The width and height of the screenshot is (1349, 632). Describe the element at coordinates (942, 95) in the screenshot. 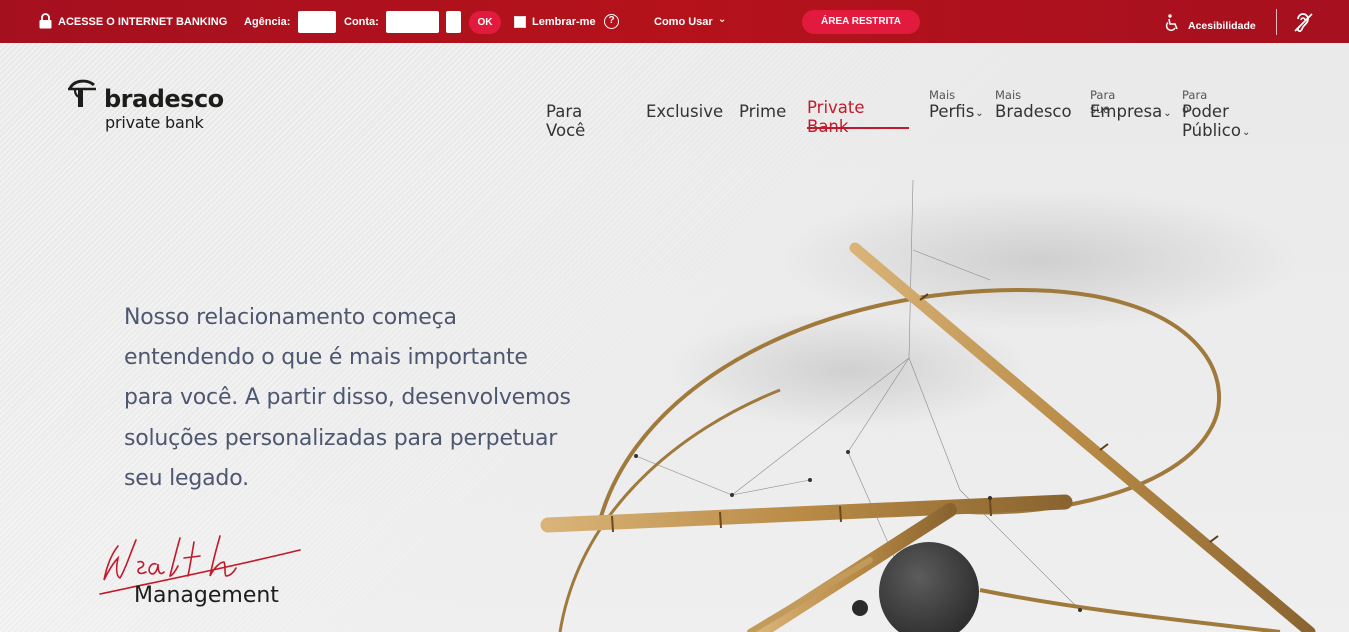

I see `nav-mais-perfis-kicker: Mais` at that location.